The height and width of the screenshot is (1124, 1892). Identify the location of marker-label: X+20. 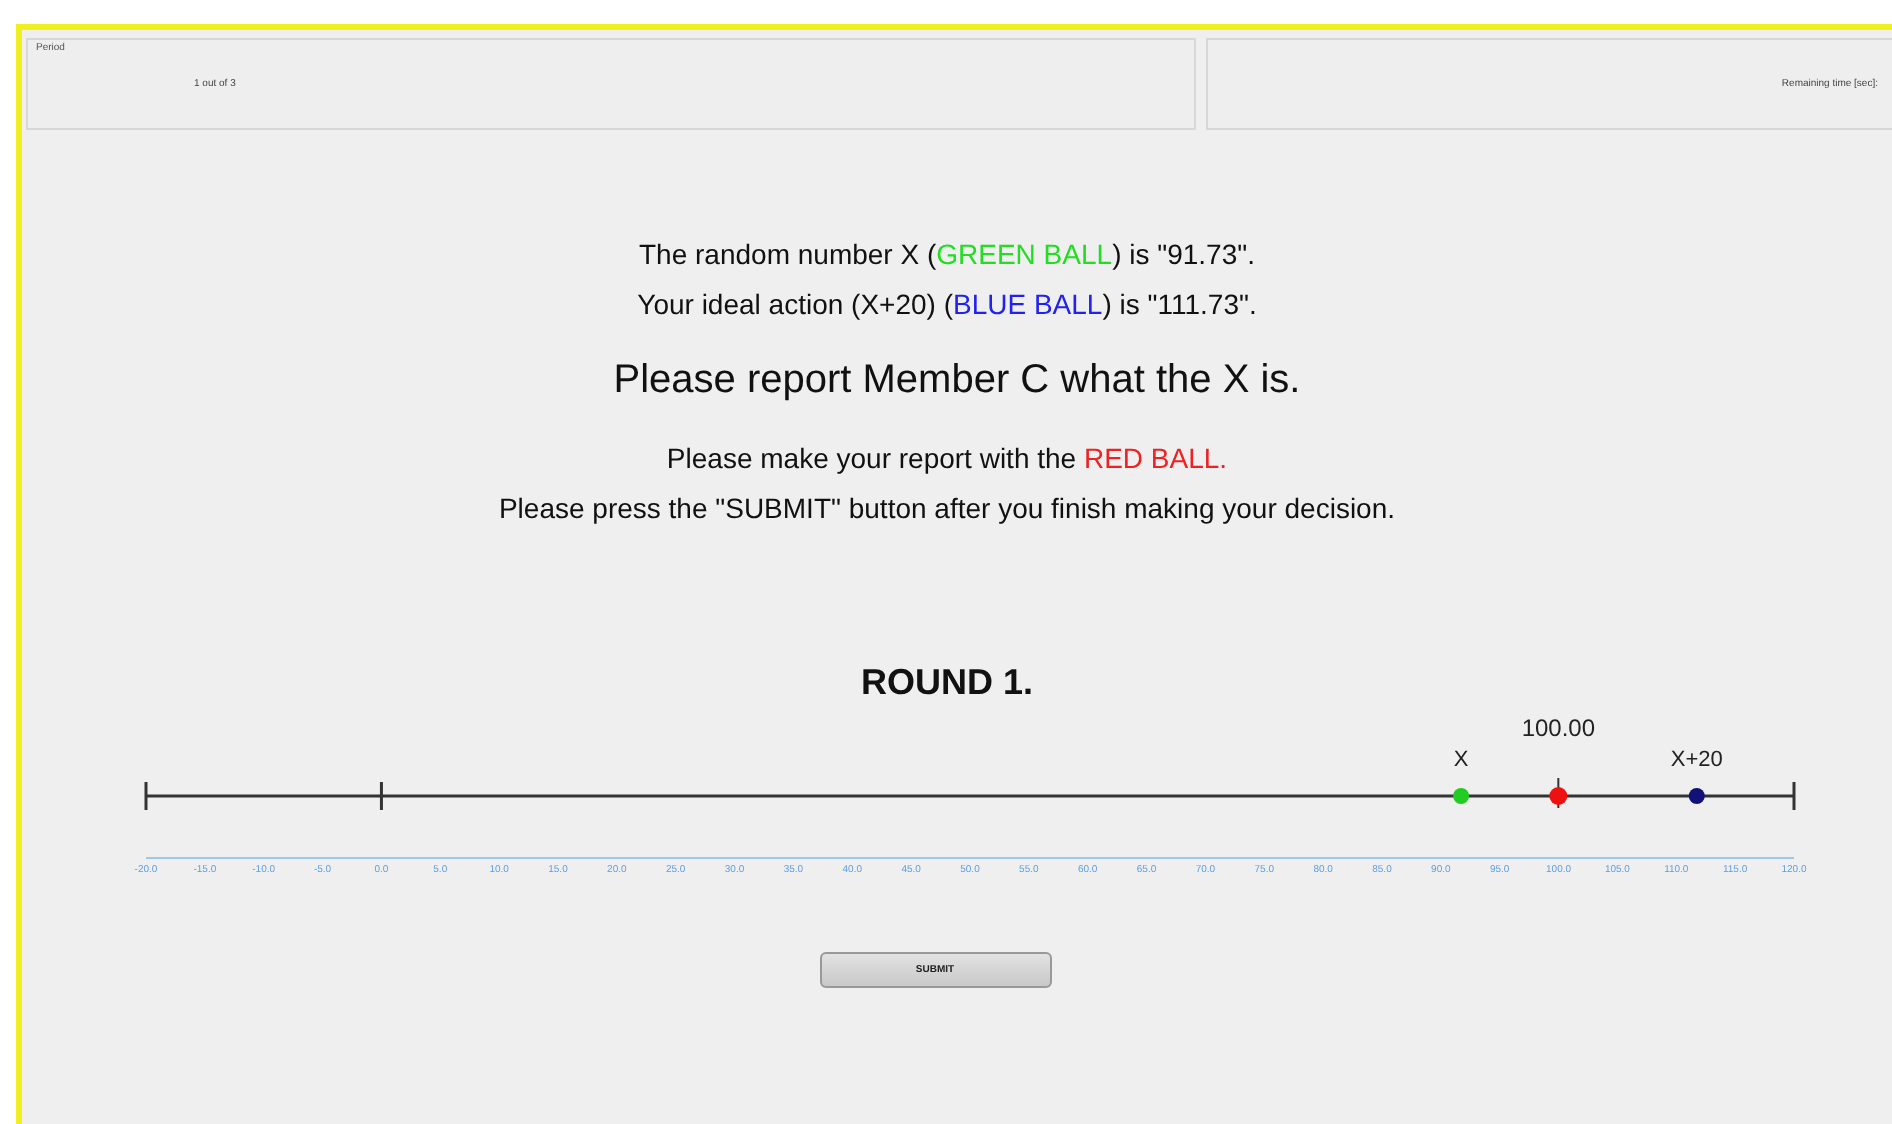
(1696, 760).